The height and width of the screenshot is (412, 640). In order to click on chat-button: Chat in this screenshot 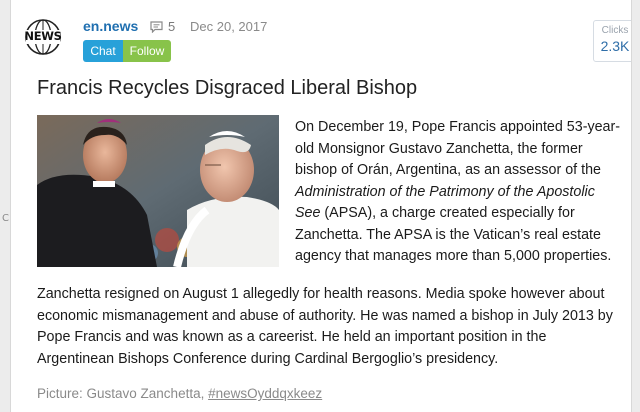, I will do `click(103, 51)`.